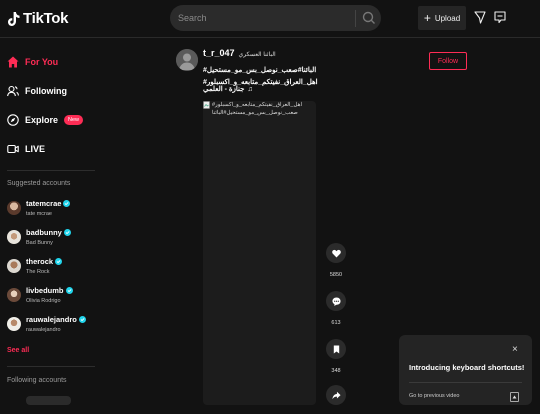 This screenshot has height=414, width=540. Describe the element at coordinates (37, 380) in the screenshot. I see `following-heading: Following accounts` at that location.